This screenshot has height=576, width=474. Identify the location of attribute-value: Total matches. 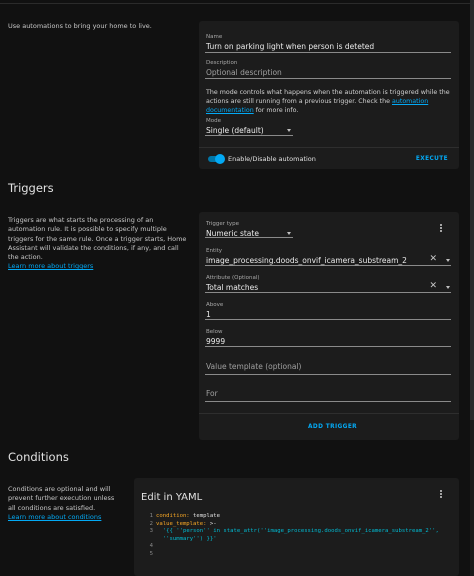
(232, 287).